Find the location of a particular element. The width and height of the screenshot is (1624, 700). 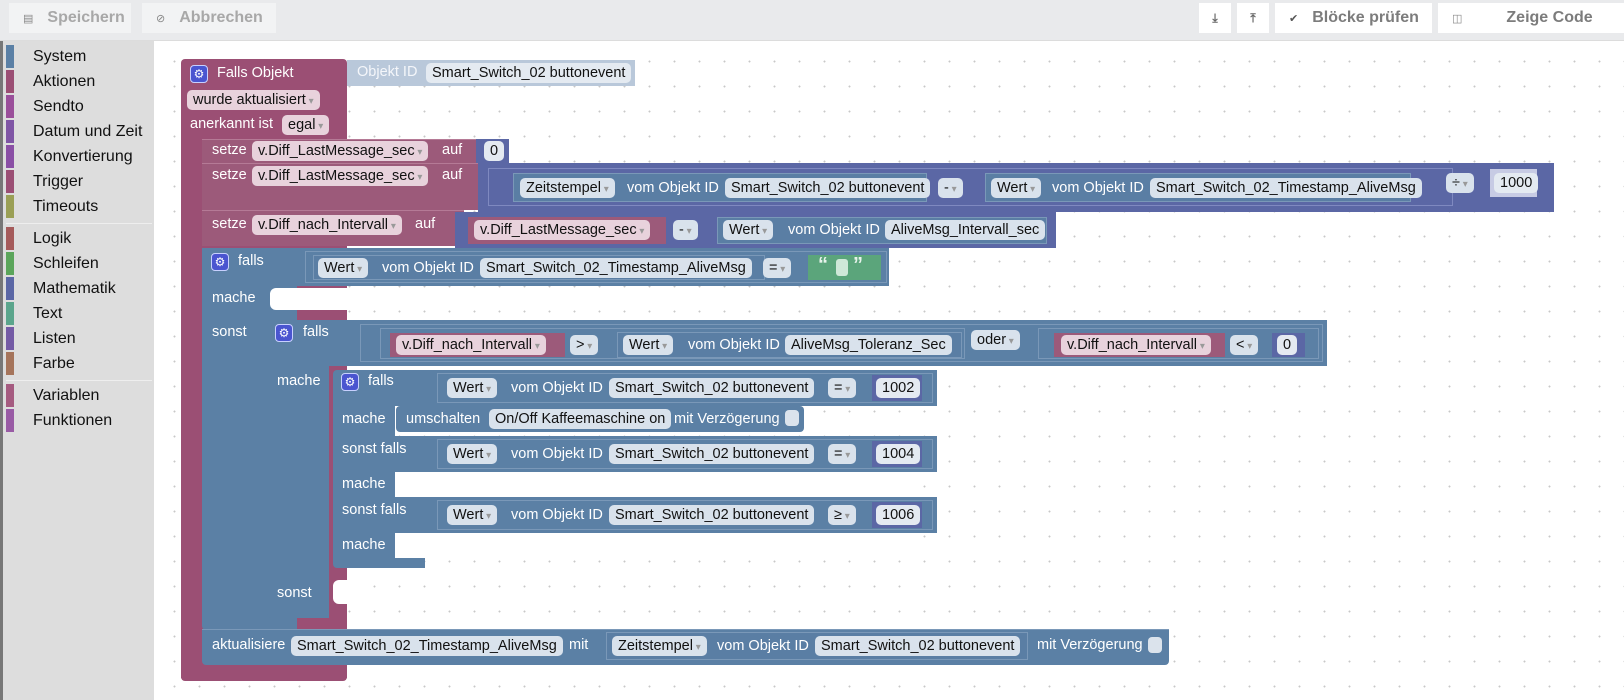

category-label: Farbe is located at coordinates (54, 363).